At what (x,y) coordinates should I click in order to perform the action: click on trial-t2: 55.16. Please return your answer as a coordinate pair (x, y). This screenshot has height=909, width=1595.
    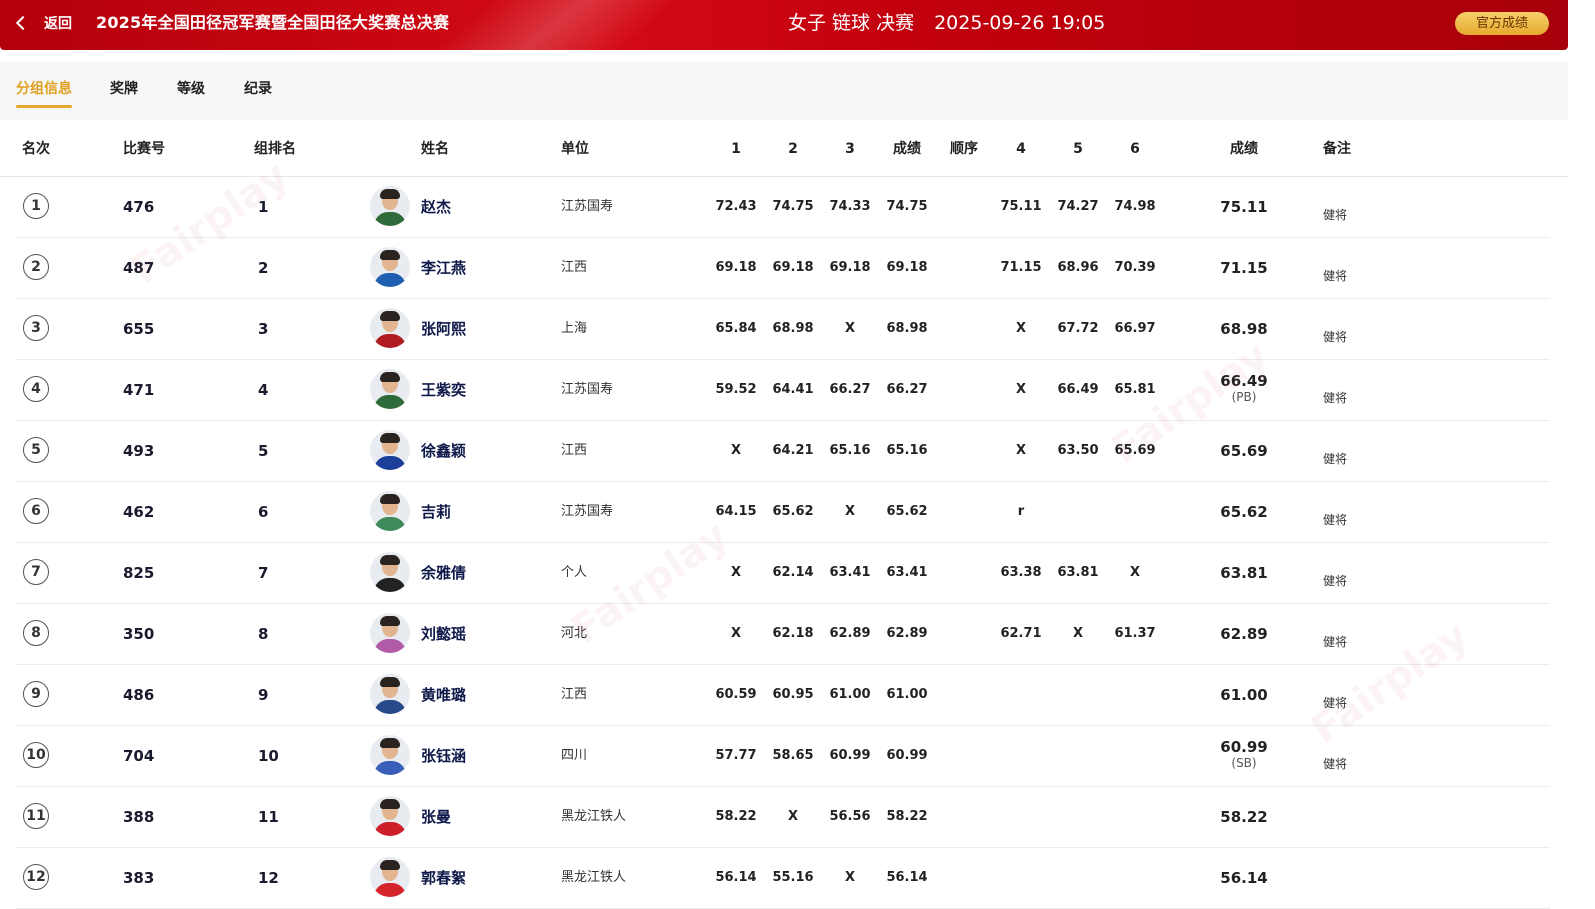
    Looking at the image, I should click on (793, 877).